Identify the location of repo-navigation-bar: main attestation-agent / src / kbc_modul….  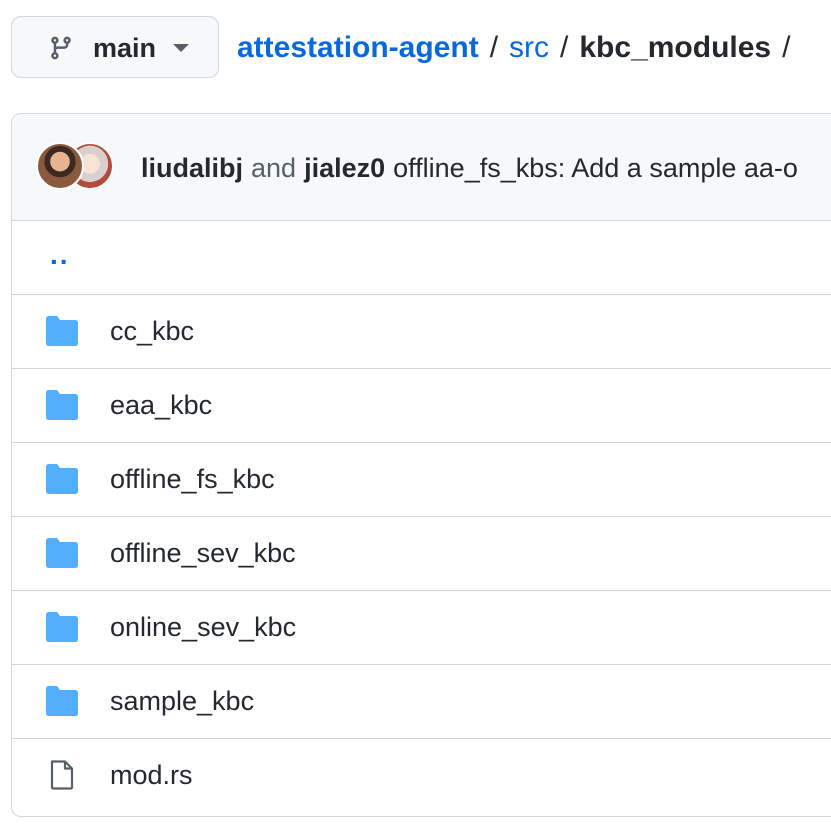
(415, 48).